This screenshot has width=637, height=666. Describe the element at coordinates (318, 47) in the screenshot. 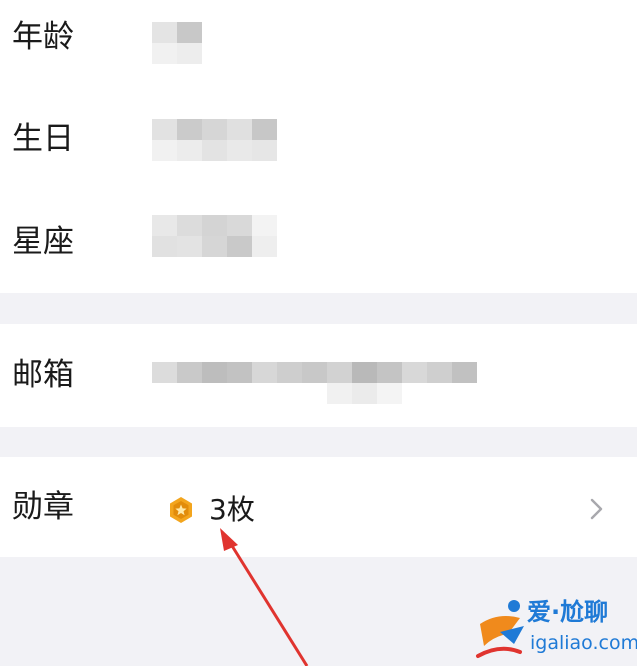

I see `age-row: 年龄` at that location.